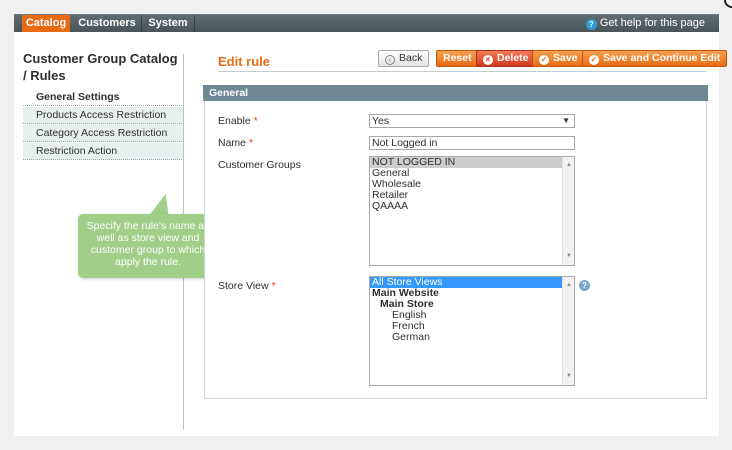 The width and height of the screenshot is (732, 450). Describe the element at coordinates (411, 58) in the screenshot. I see `back-button-label: Back` at that location.